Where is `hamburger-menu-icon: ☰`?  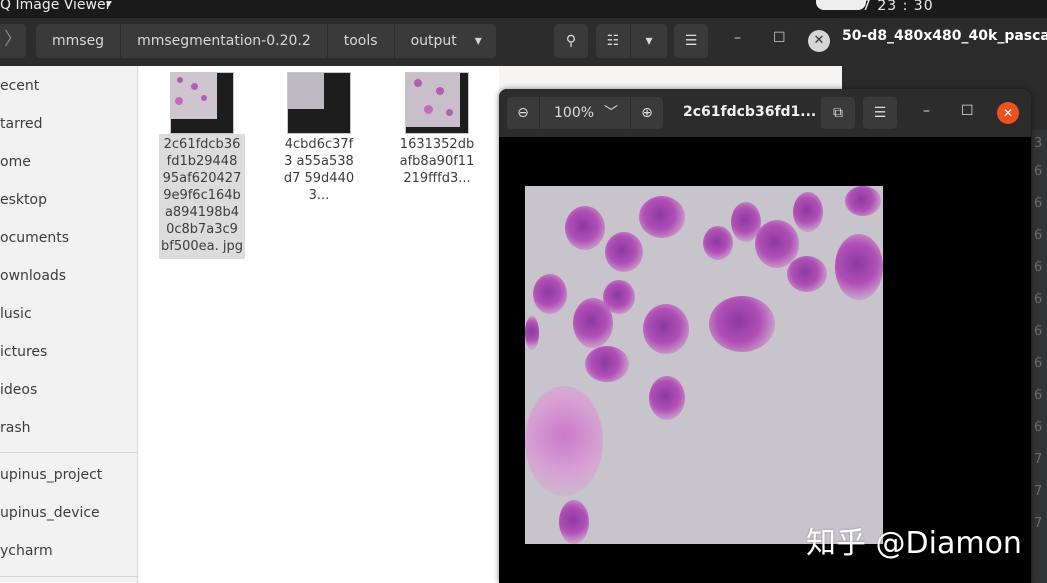
hamburger-menu-icon: ☰ is located at coordinates (880, 113).